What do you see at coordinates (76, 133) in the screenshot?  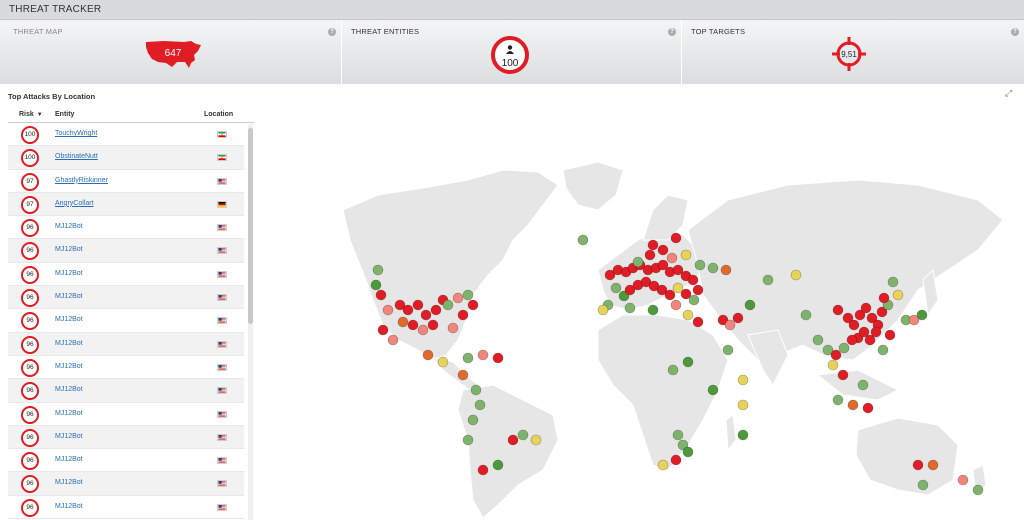 I see `entity-link: TouchyWright` at bounding box center [76, 133].